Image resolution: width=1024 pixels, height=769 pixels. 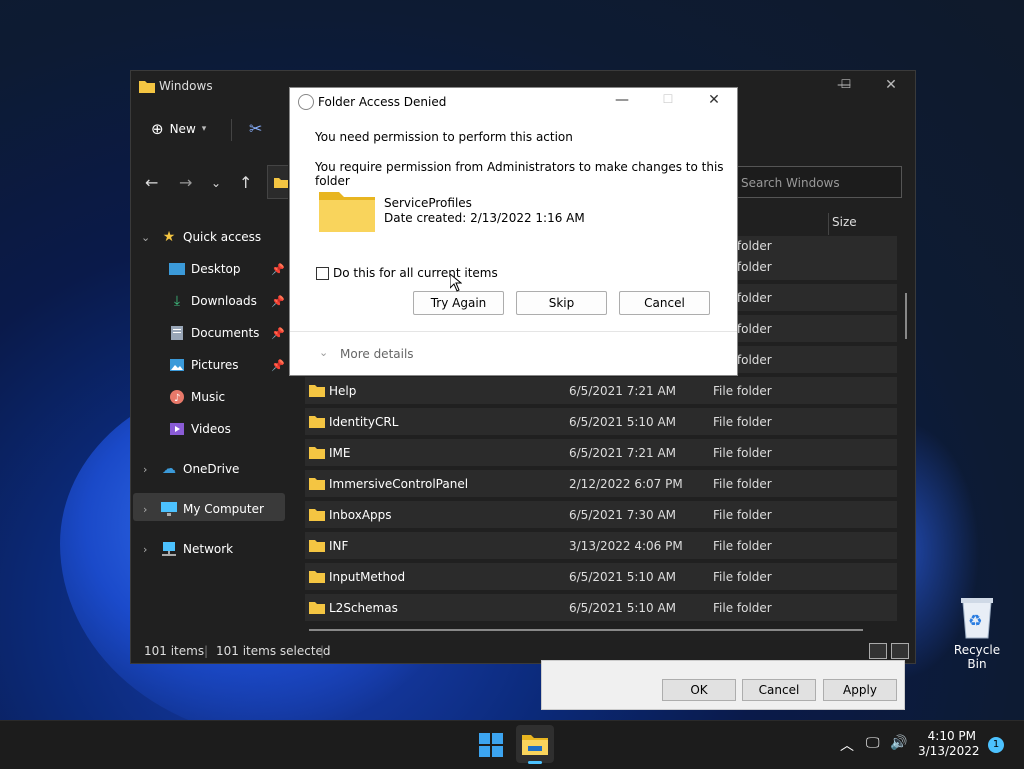 I want to click on details-view-button, so click(x=878, y=651).